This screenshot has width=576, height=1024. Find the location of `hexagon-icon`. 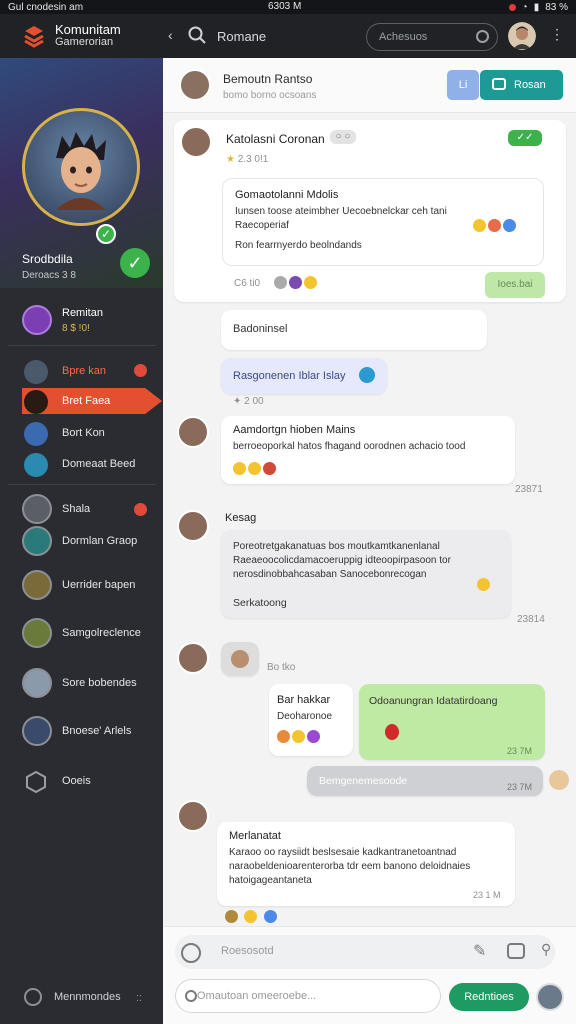

hexagon-icon is located at coordinates (36, 782).